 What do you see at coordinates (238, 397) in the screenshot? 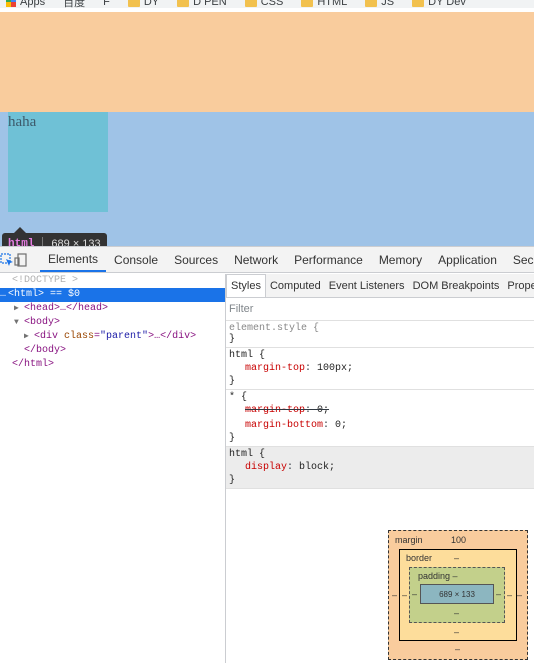
I see `rule-selector: * {` at bounding box center [238, 397].